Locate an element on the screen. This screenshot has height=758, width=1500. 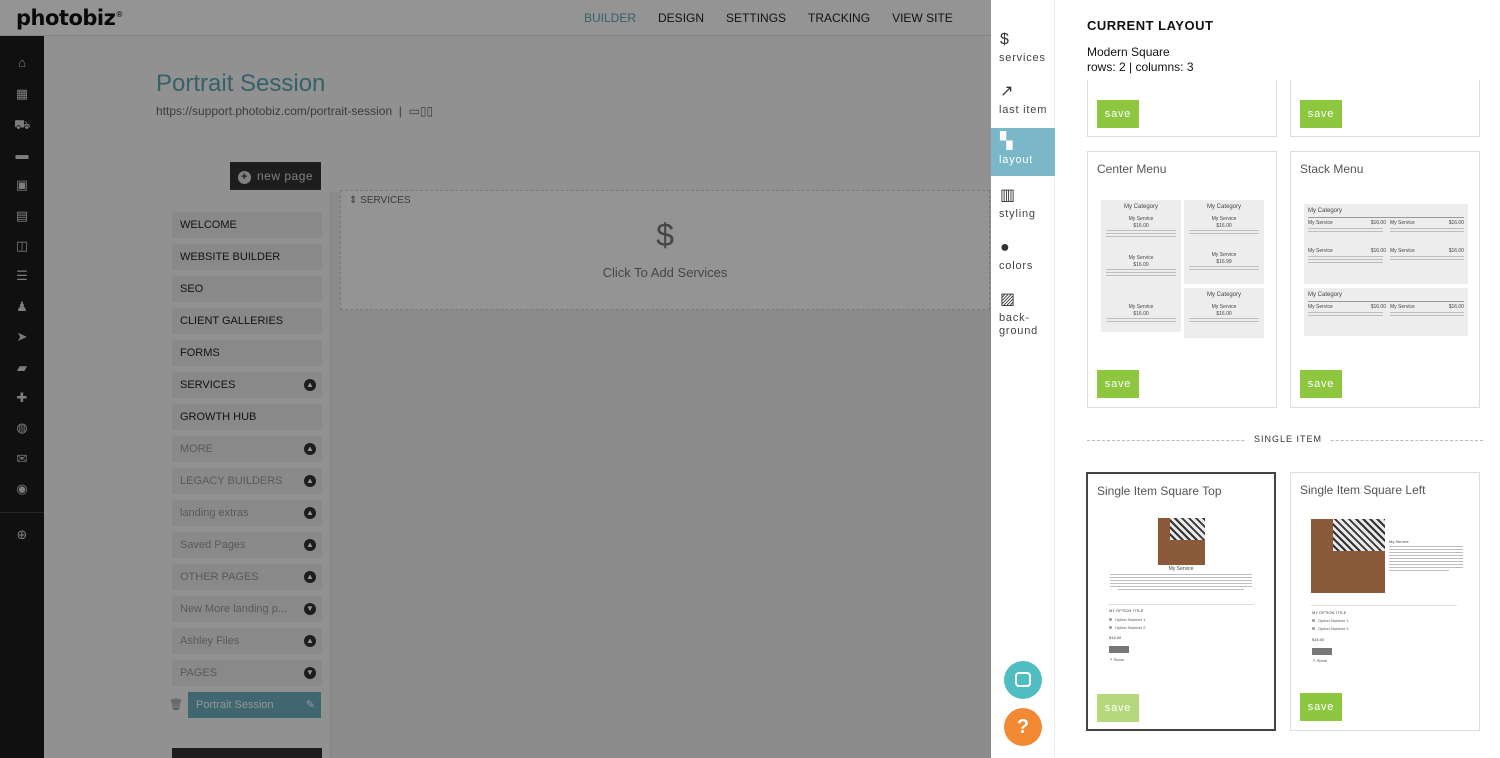
rail-last-item: ↗ last item is located at coordinates (1023, 106).